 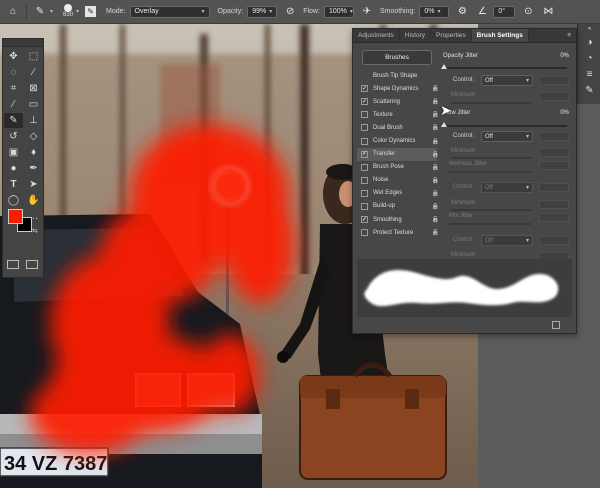 I want to click on path-selection-tool: ➤, so click(x=33, y=184).